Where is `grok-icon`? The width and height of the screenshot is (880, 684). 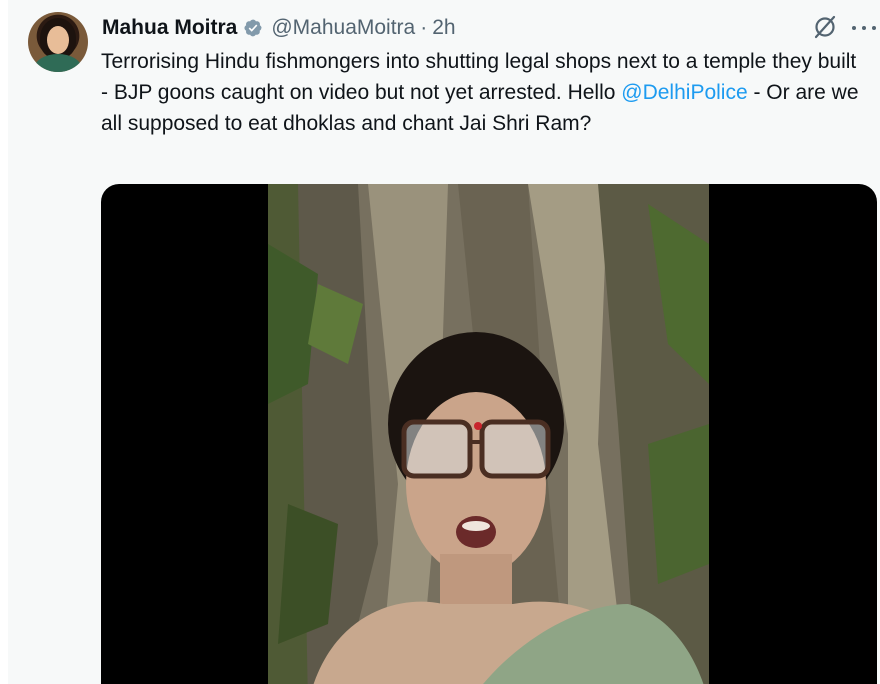
grok-icon is located at coordinates (825, 27).